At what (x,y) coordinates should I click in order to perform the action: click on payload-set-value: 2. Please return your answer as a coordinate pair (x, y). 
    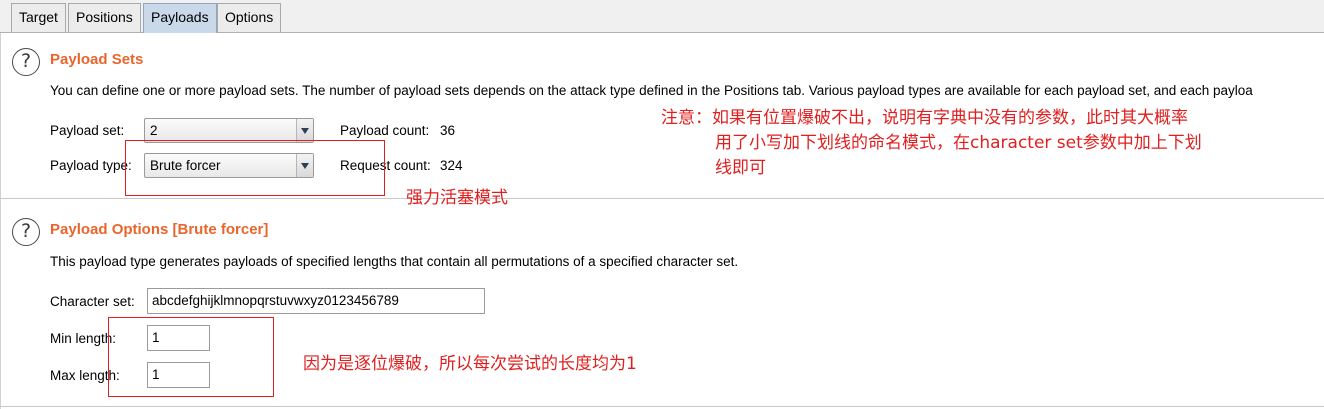
    Looking at the image, I should click on (154, 130).